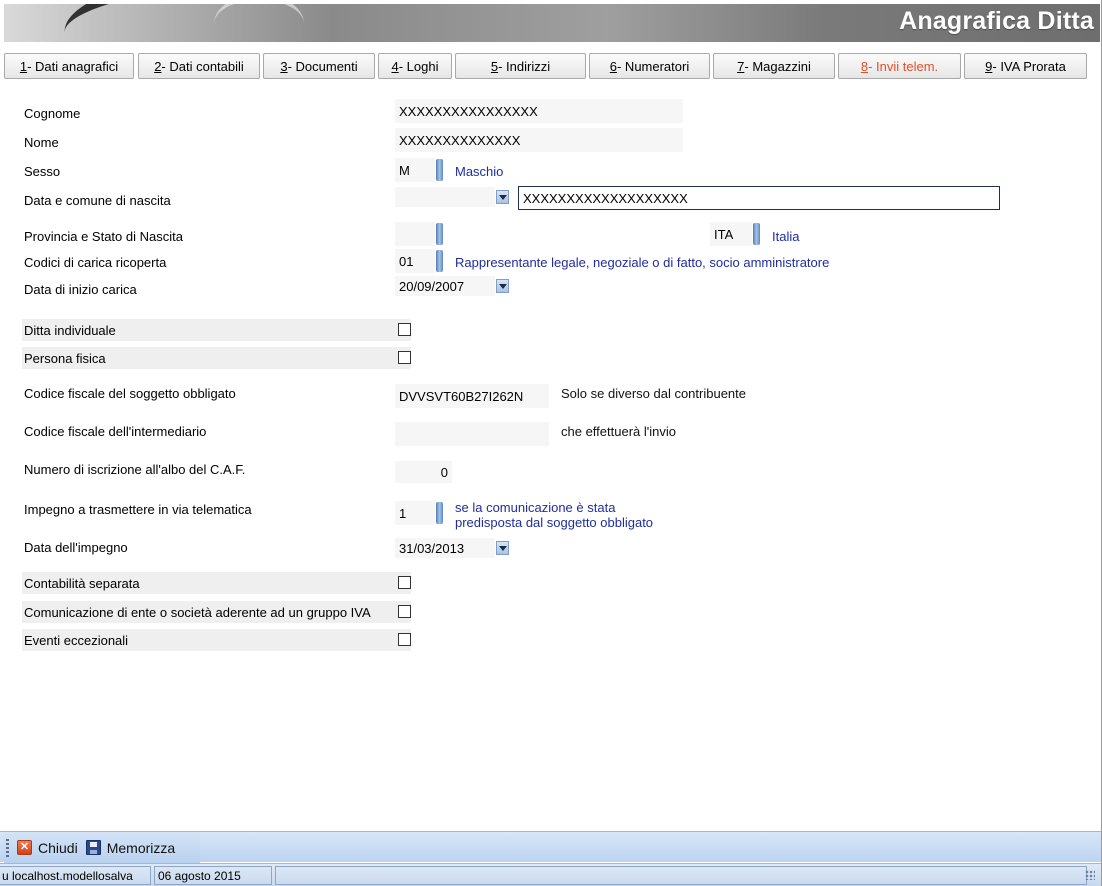 The height and width of the screenshot is (886, 1102). What do you see at coordinates (41, 142) in the screenshot?
I see `nome-label: Nome` at bounding box center [41, 142].